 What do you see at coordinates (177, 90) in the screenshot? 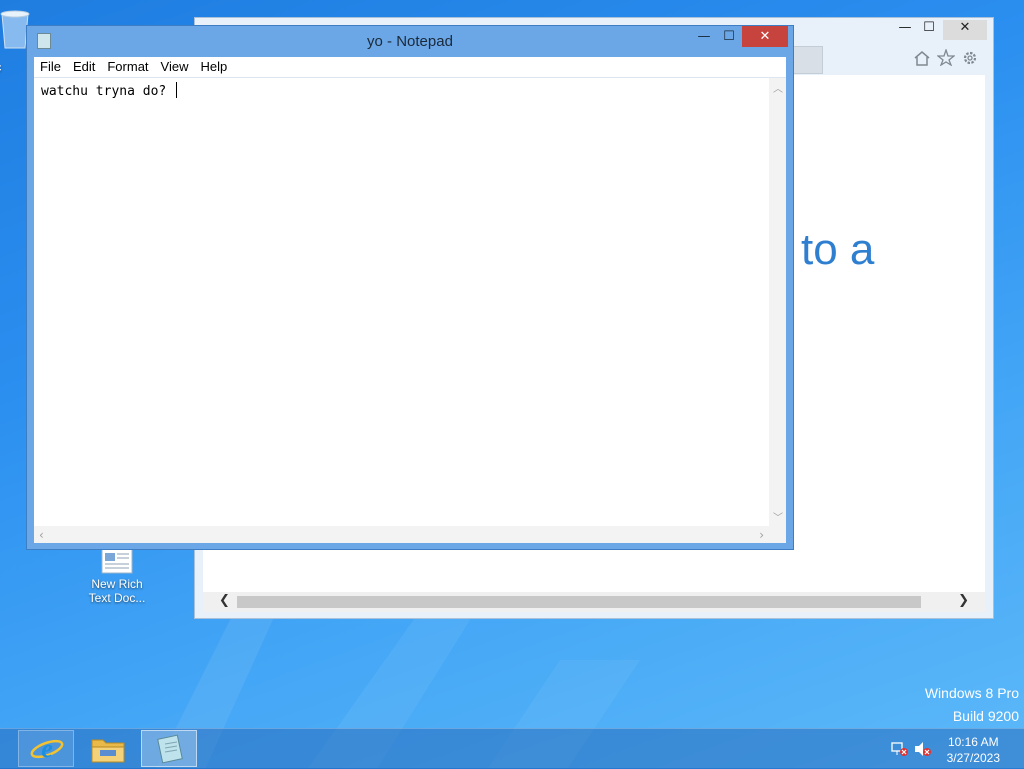
I see `text-caret` at bounding box center [177, 90].